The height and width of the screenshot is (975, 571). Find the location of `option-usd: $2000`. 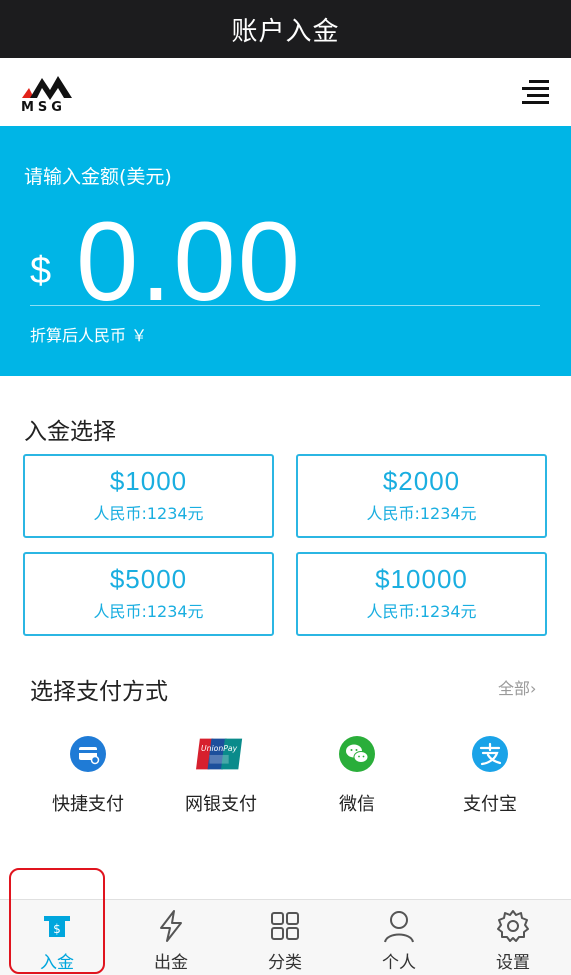

option-usd: $2000 is located at coordinates (421, 481).